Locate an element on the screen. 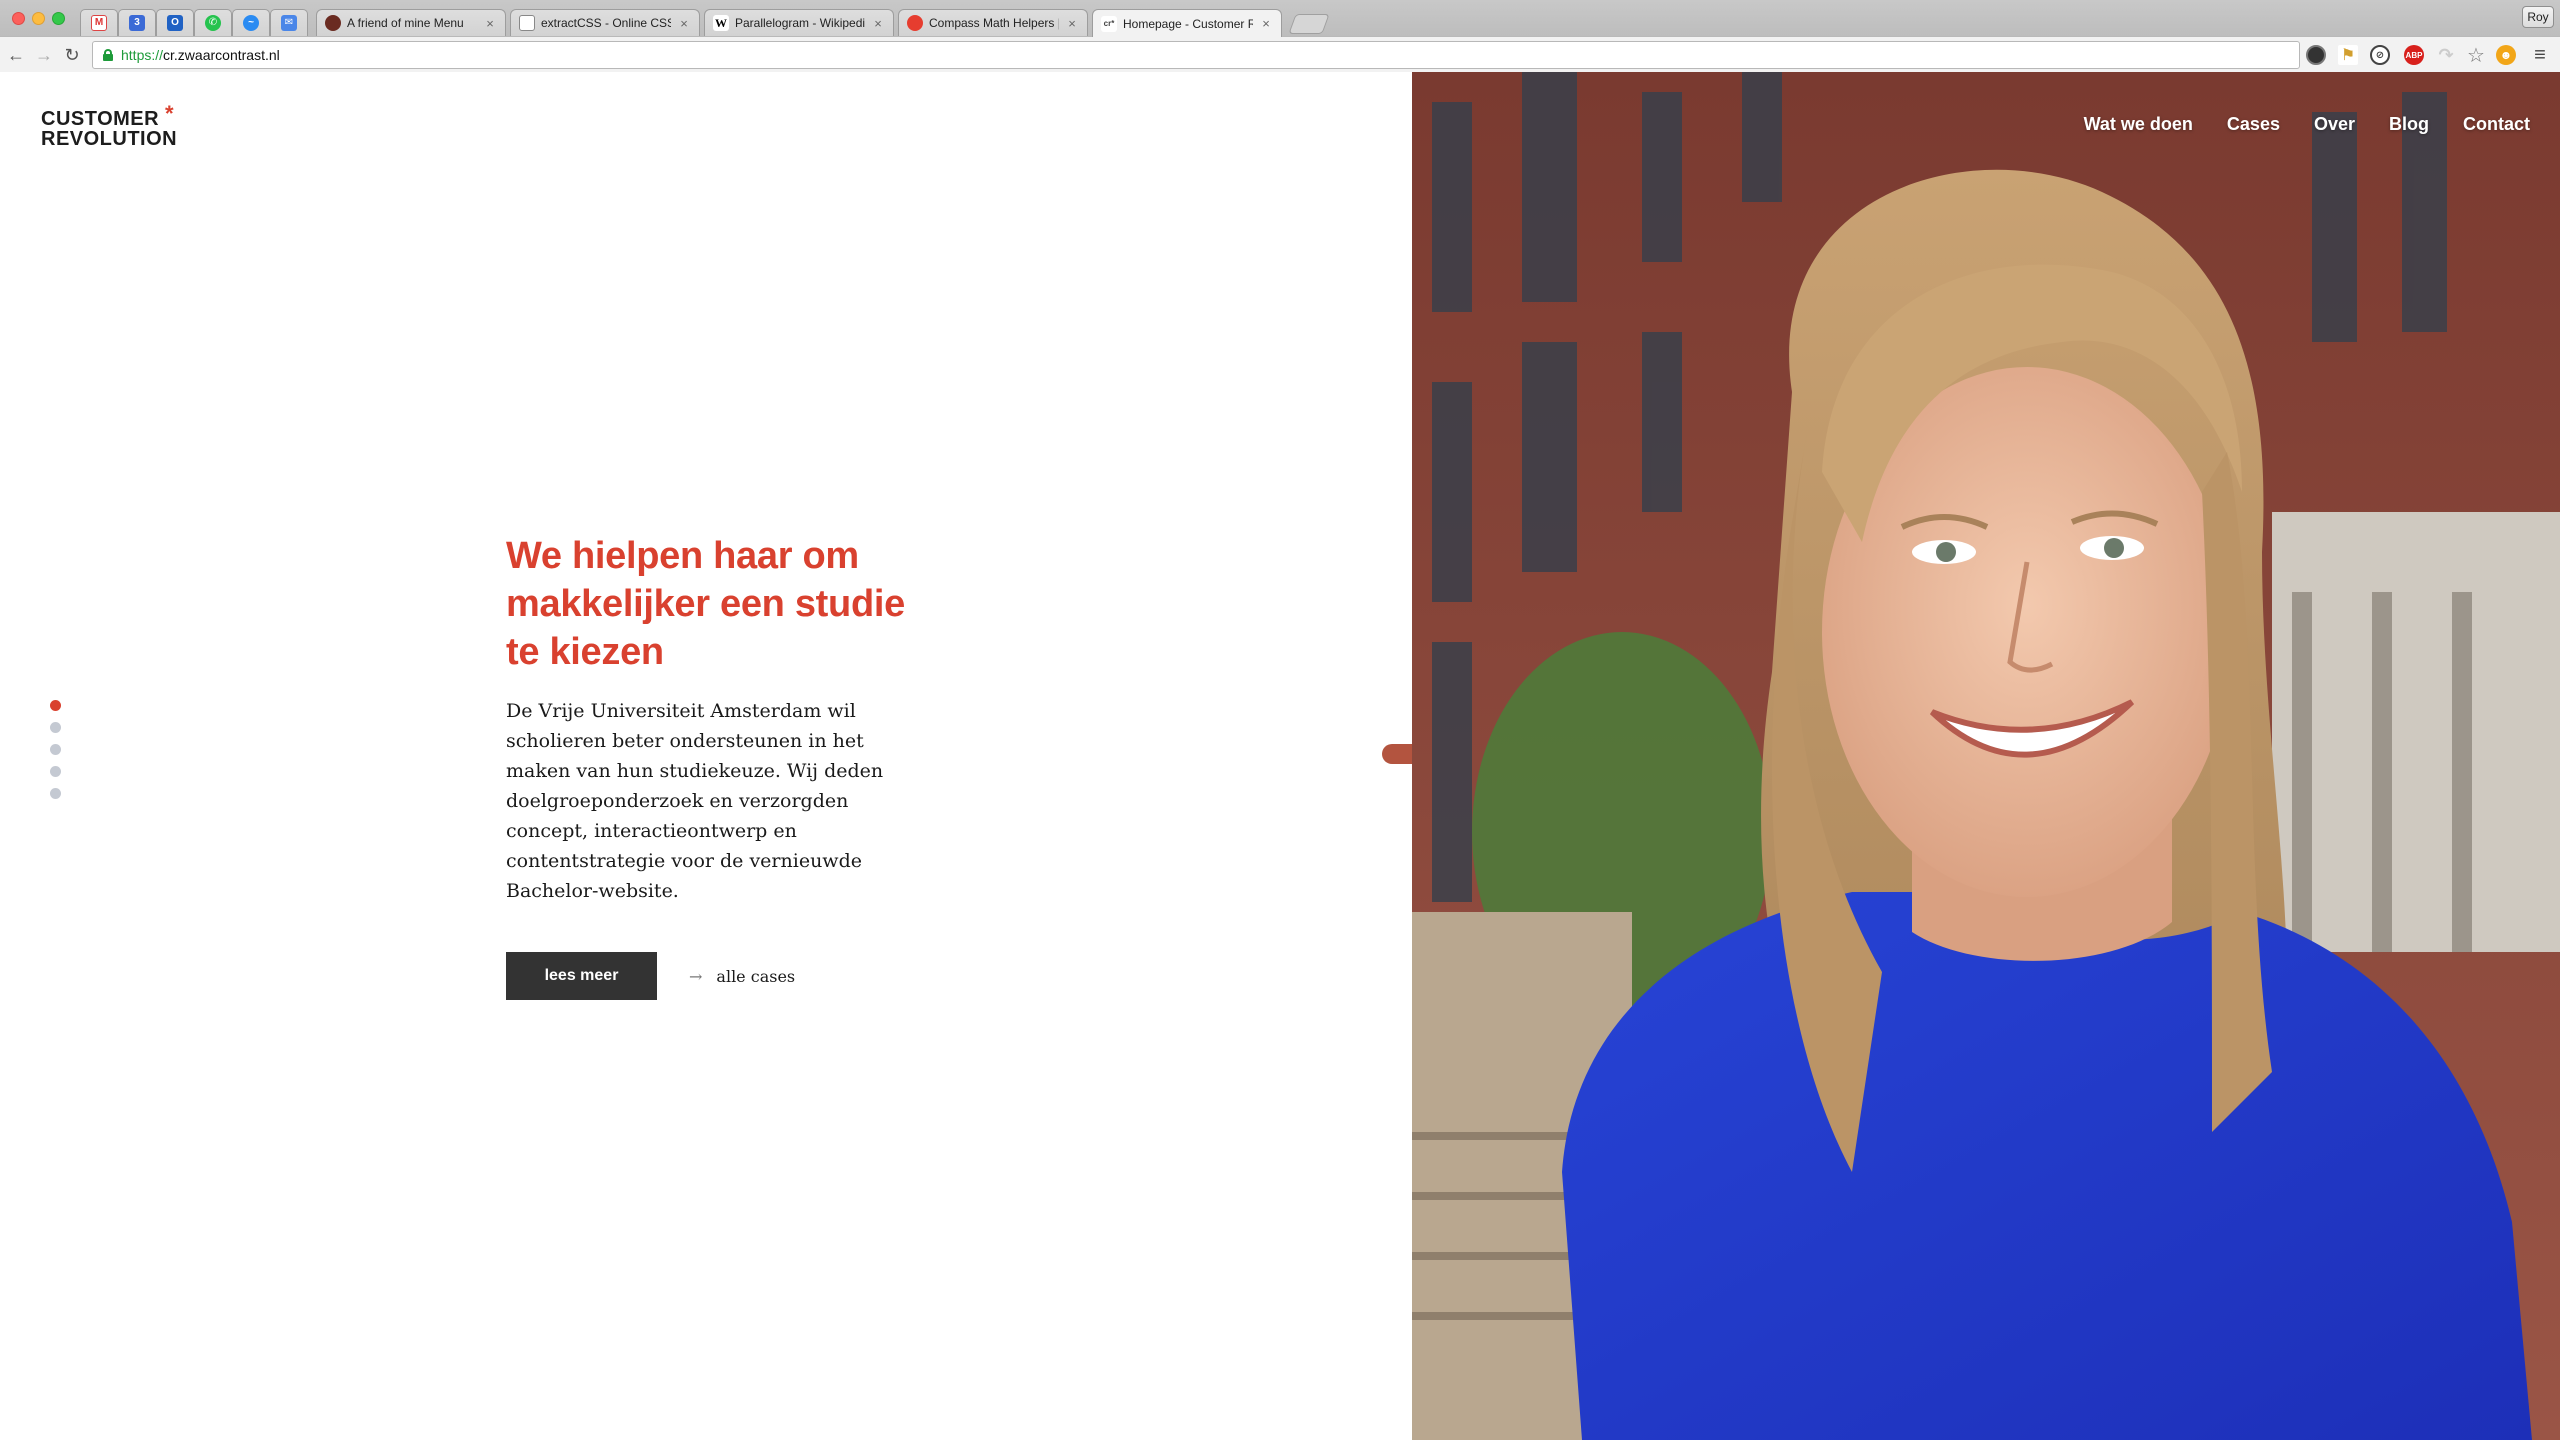 The height and width of the screenshot is (1440, 2560). messenger-icon: ~ is located at coordinates (251, 23).